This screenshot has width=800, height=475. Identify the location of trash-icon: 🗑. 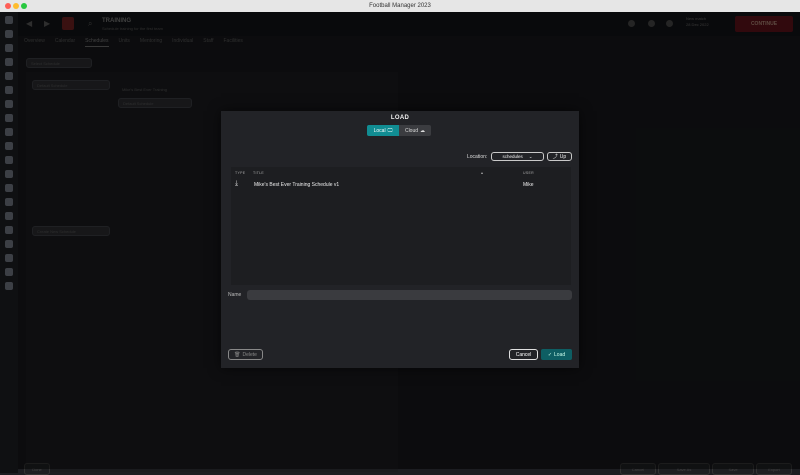
(237, 354).